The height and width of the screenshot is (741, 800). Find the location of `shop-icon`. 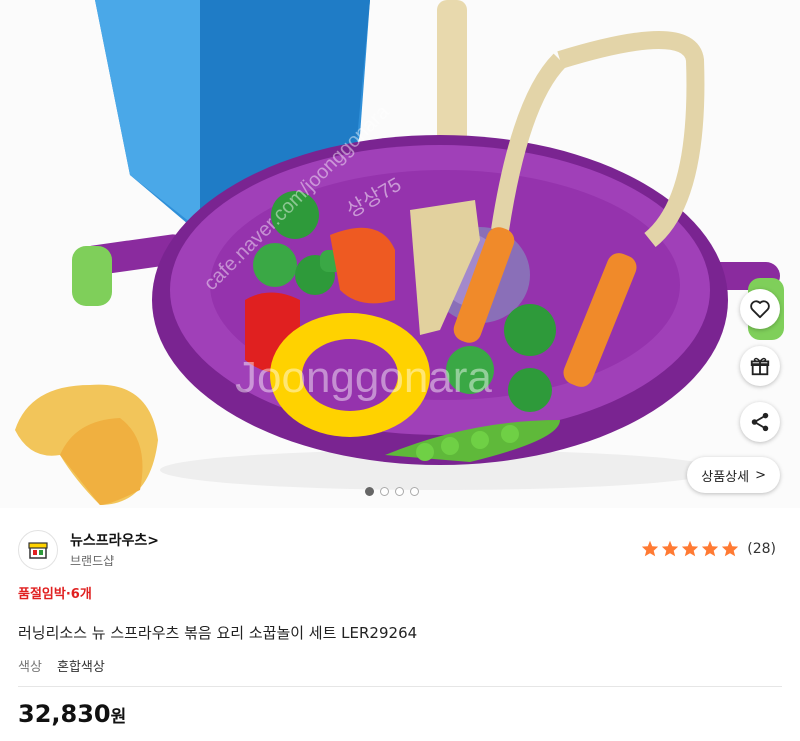

shop-icon is located at coordinates (38, 550).